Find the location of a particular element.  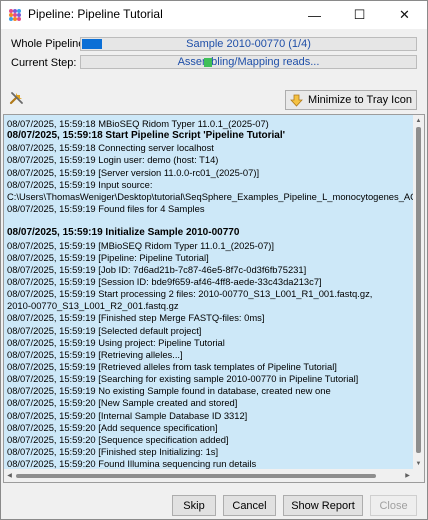

current-step-label: Current Step: is located at coordinates (44, 63).